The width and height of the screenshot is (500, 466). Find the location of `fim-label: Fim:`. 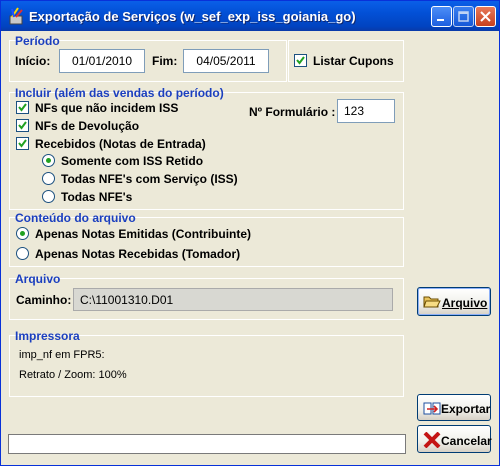

fim-label: Fim: is located at coordinates (165, 61).